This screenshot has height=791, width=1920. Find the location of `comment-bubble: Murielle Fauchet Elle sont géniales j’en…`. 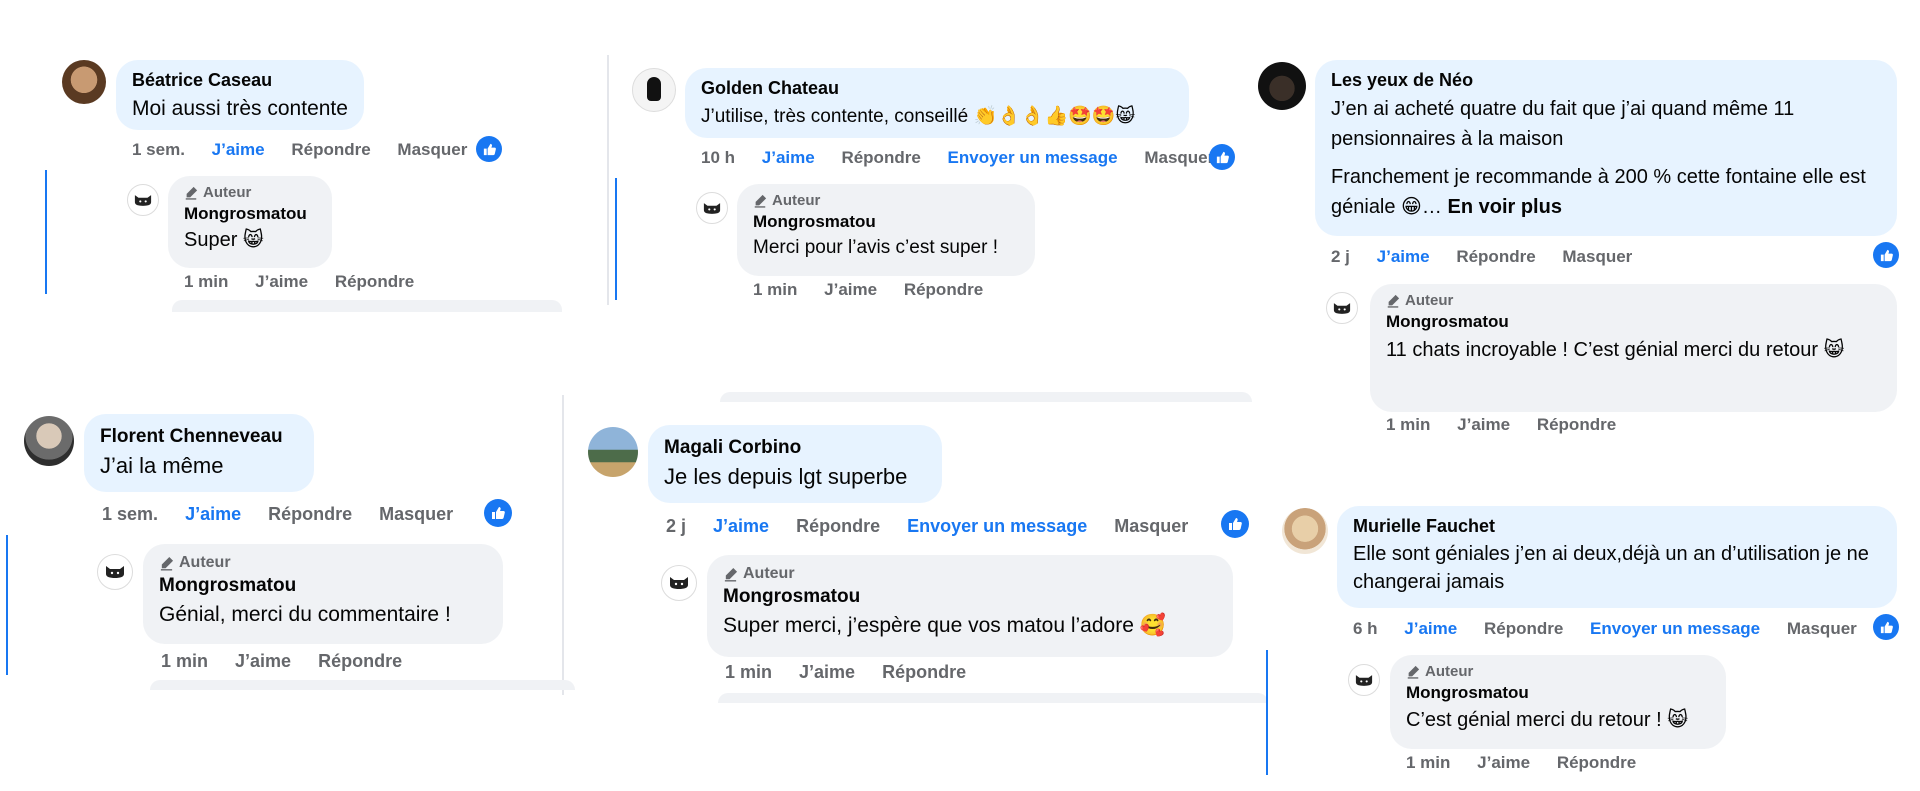

comment-bubble: Murielle Fauchet Elle sont géniales j’en… is located at coordinates (1617, 557).